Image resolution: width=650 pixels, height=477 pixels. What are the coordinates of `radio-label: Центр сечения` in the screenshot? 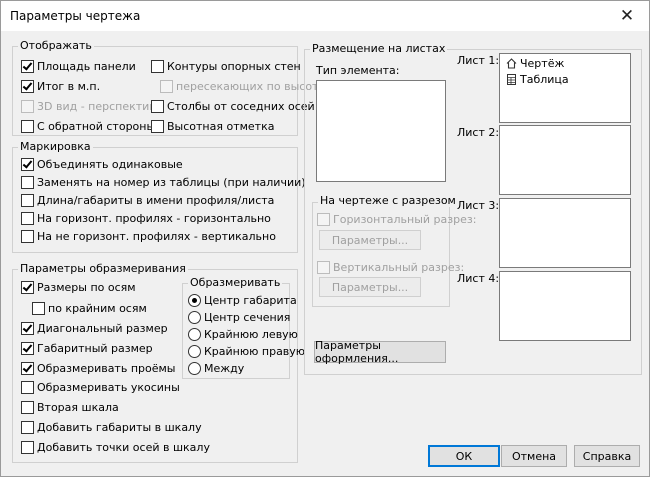 It's located at (247, 317).